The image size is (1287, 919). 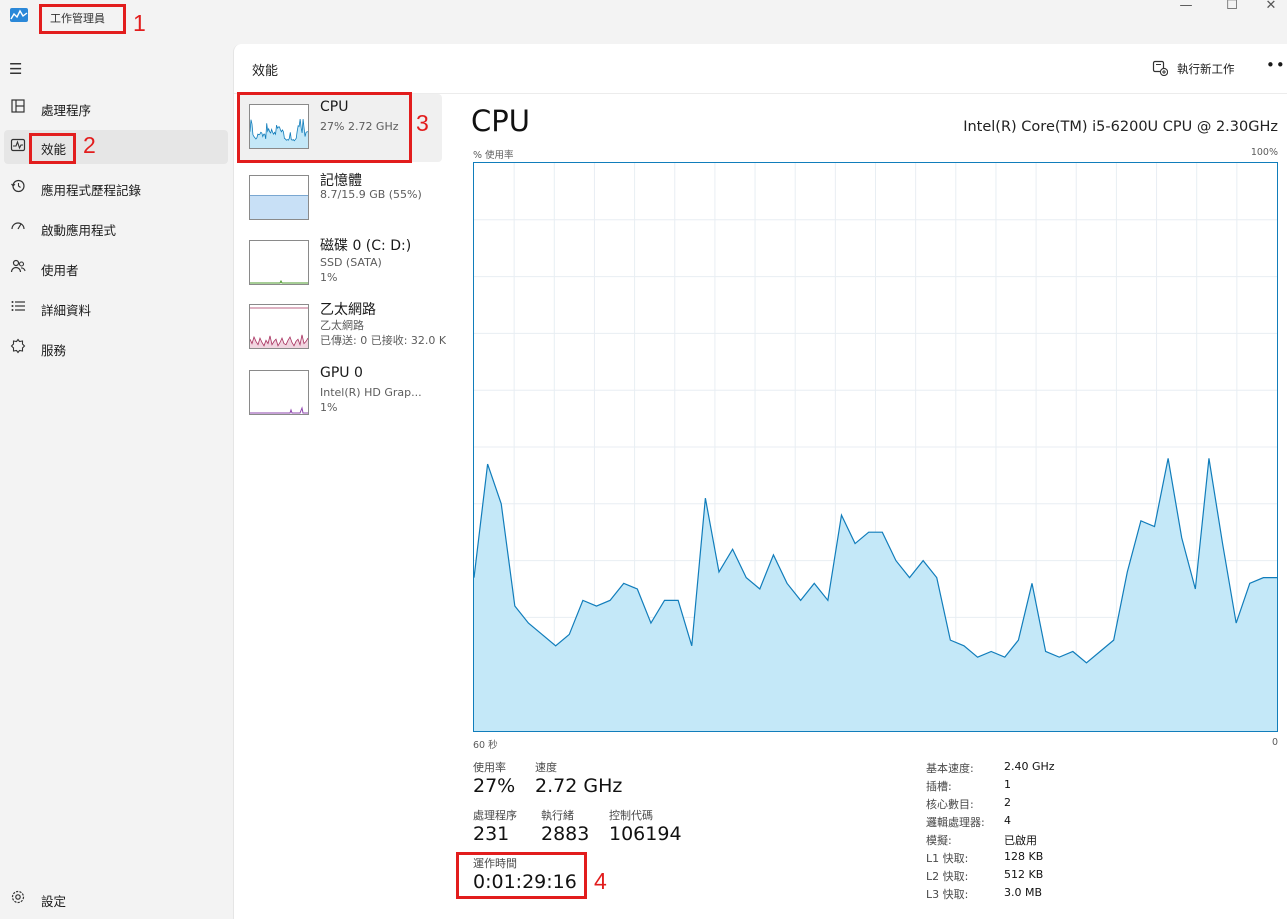 What do you see at coordinates (939, 840) in the screenshot?
I see `spec-label: 模擬:` at bounding box center [939, 840].